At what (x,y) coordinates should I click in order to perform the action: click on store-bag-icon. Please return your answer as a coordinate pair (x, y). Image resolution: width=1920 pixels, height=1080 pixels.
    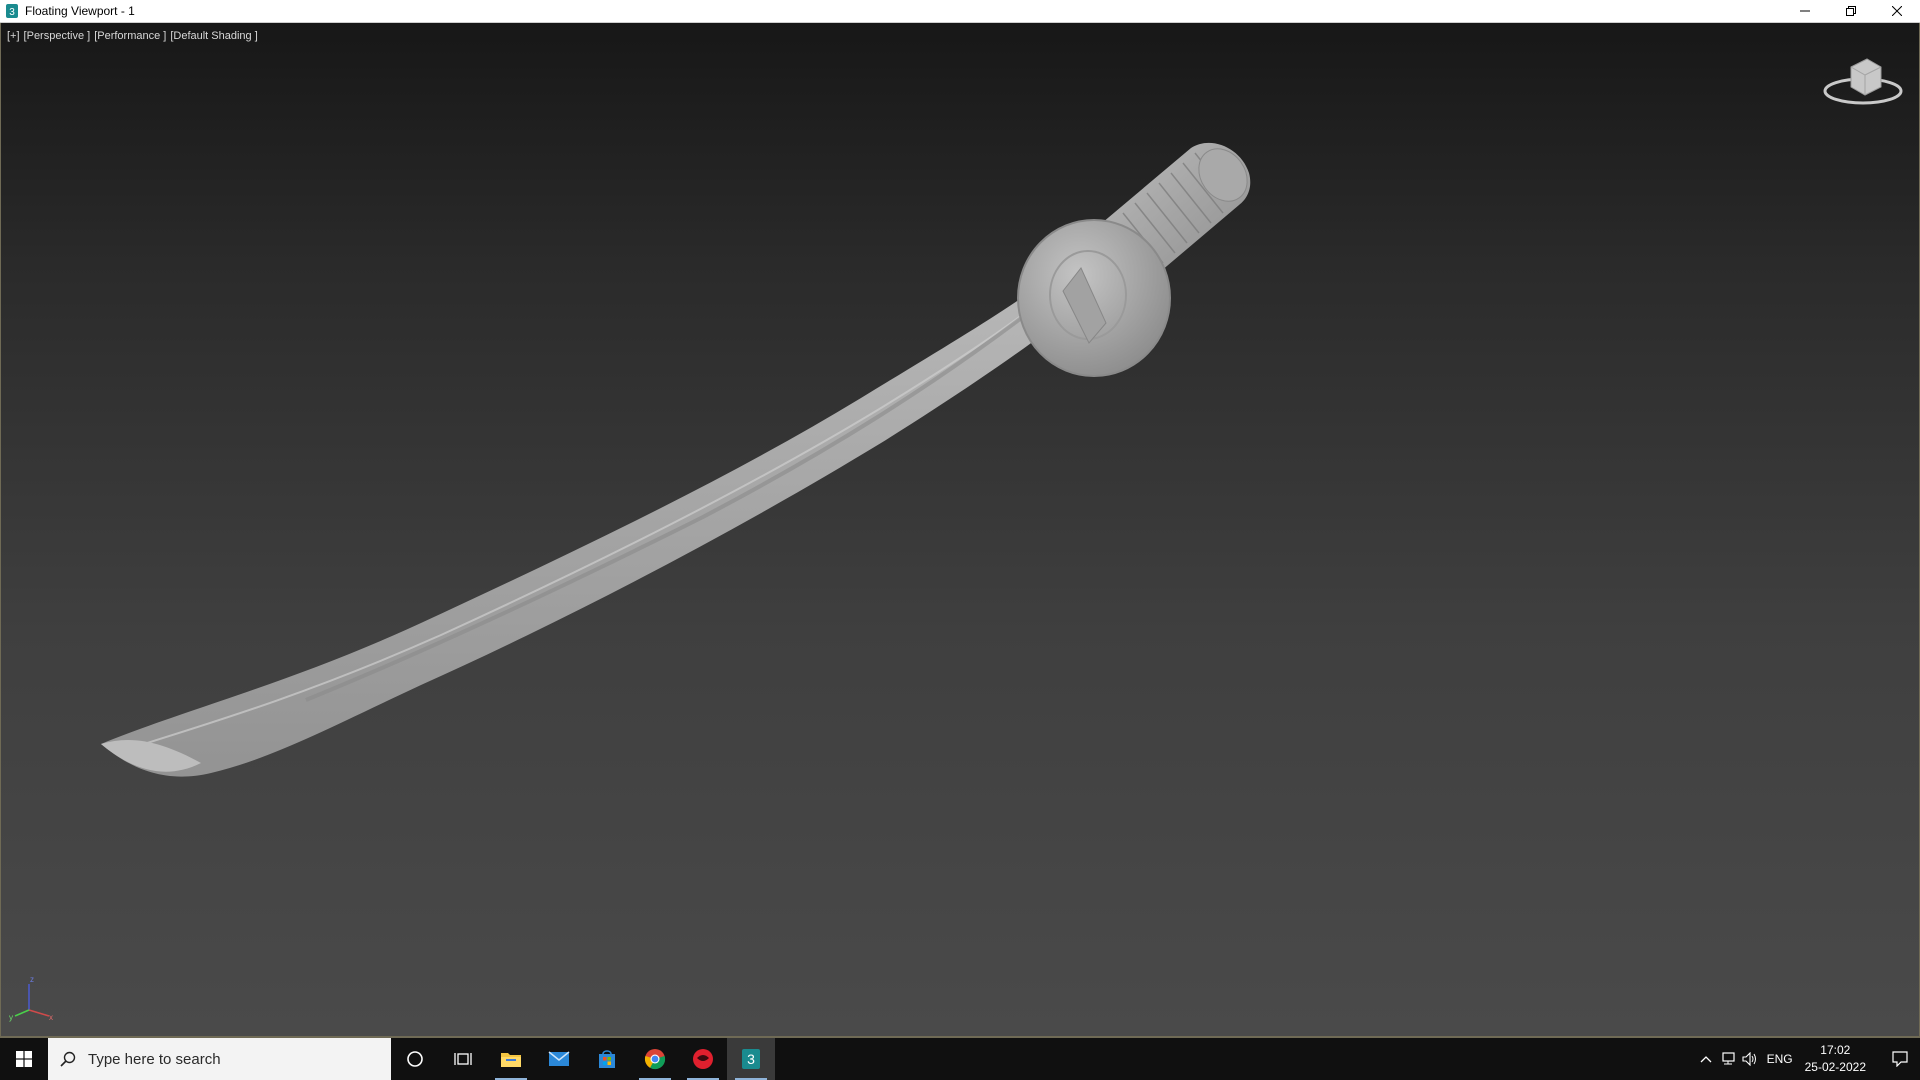
    Looking at the image, I should click on (607, 1059).